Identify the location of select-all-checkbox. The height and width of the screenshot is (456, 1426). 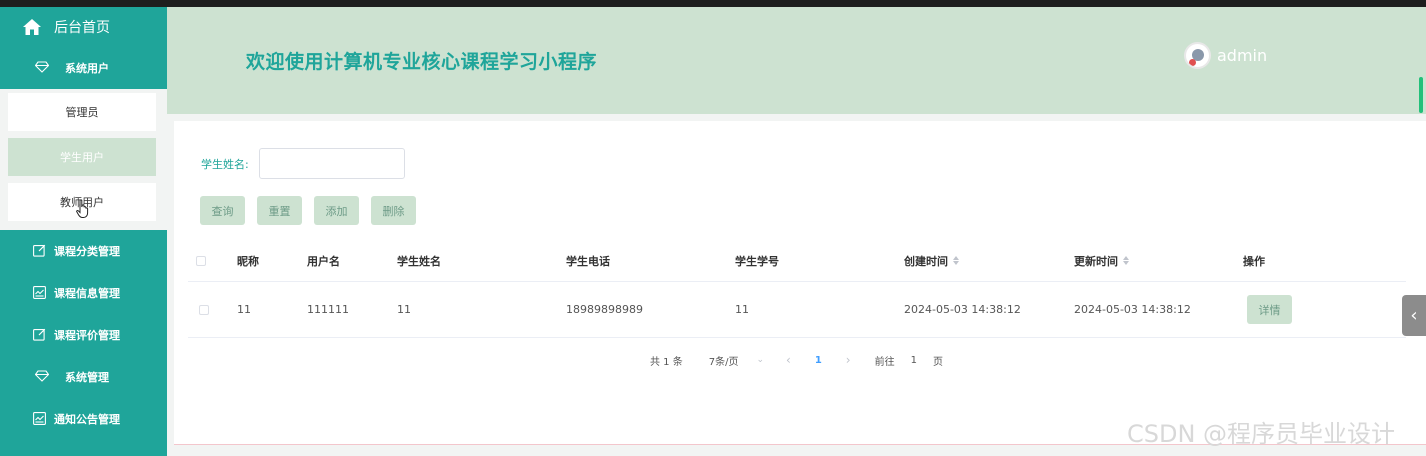
(201, 260).